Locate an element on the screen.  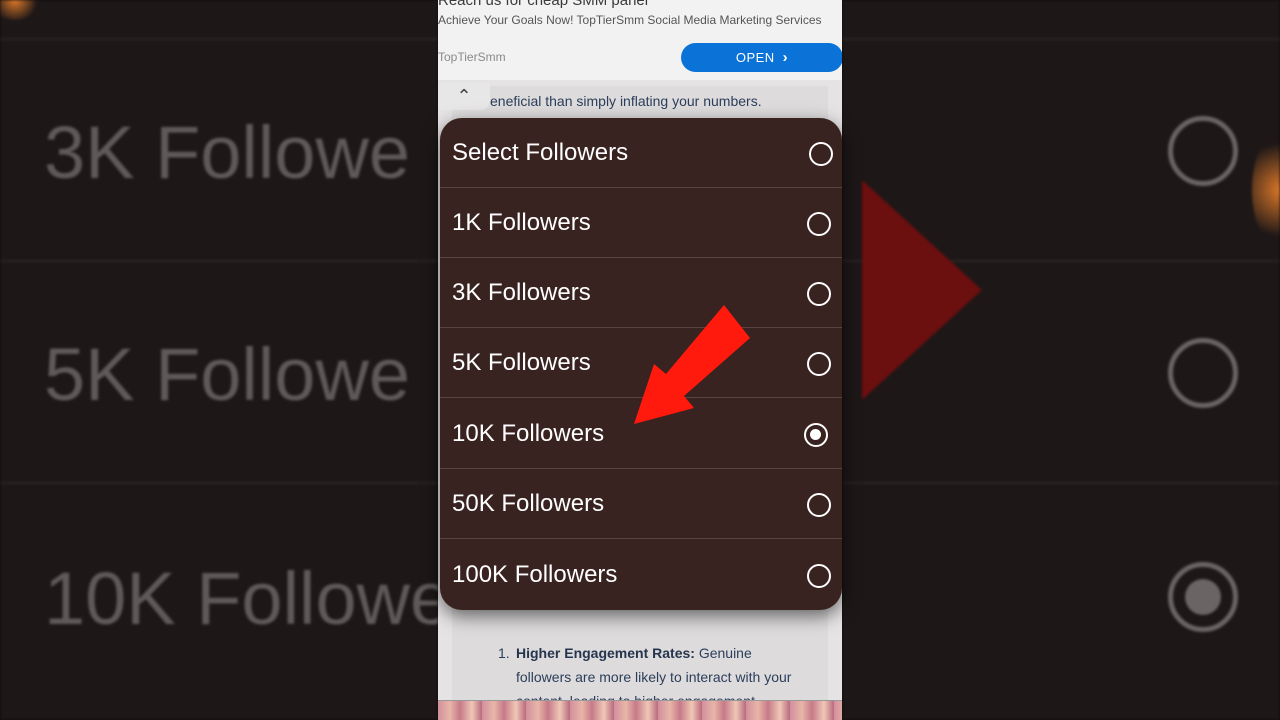
background-radio-selected-icon is located at coordinates (1203, 597).